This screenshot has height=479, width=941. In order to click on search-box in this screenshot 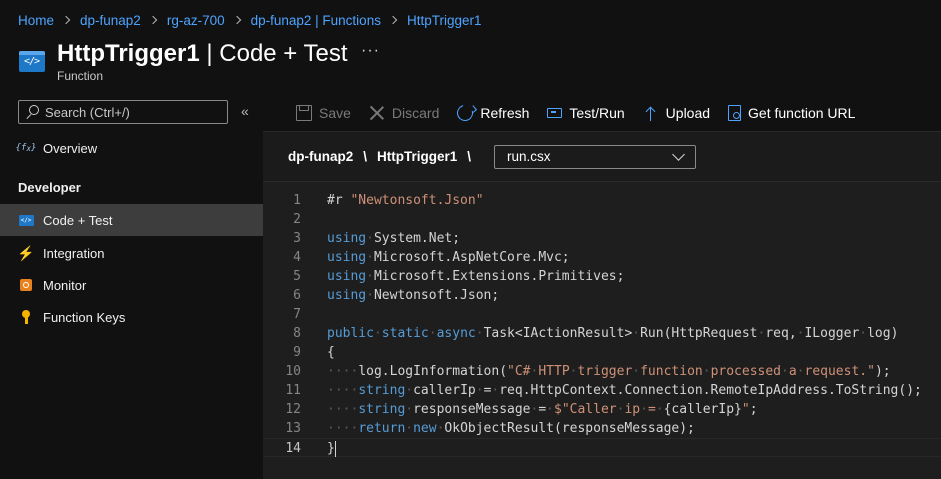, I will do `click(123, 112)`.